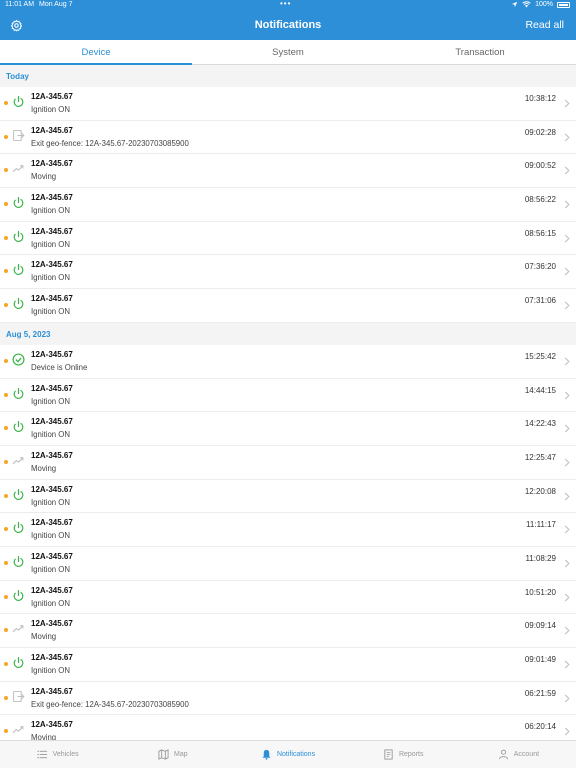 The width and height of the screenshot is (576, 768). What do you see at coordinates (288, 727) in the screenshot?
I see `notification-row: 12A-345.67 Moving 06:20:14` at bounding box center [288, 727].